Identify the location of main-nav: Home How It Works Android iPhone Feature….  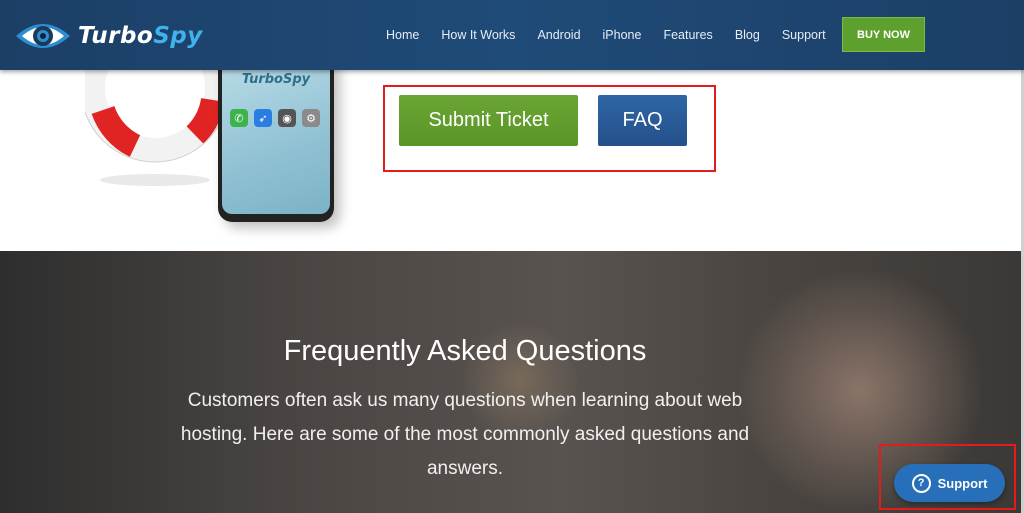
(617, 35).